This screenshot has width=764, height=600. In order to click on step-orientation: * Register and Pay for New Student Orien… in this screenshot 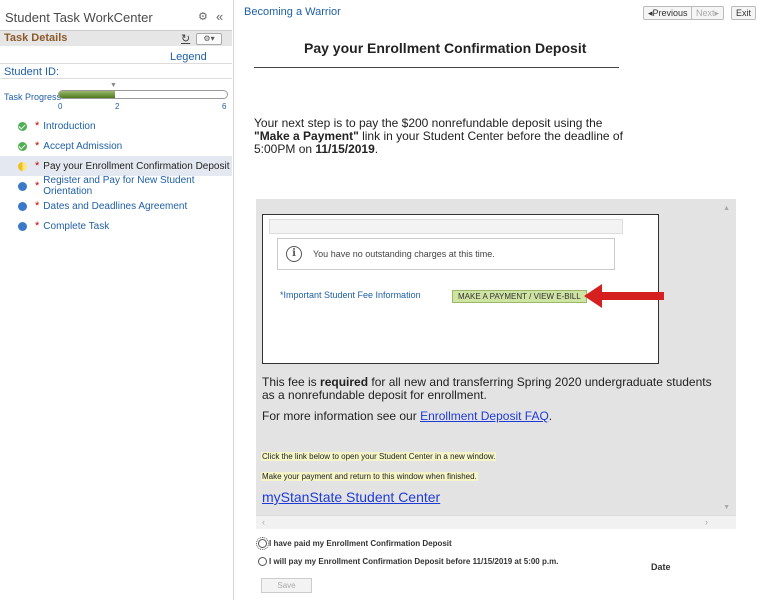, I will do `click(116, 186)`.